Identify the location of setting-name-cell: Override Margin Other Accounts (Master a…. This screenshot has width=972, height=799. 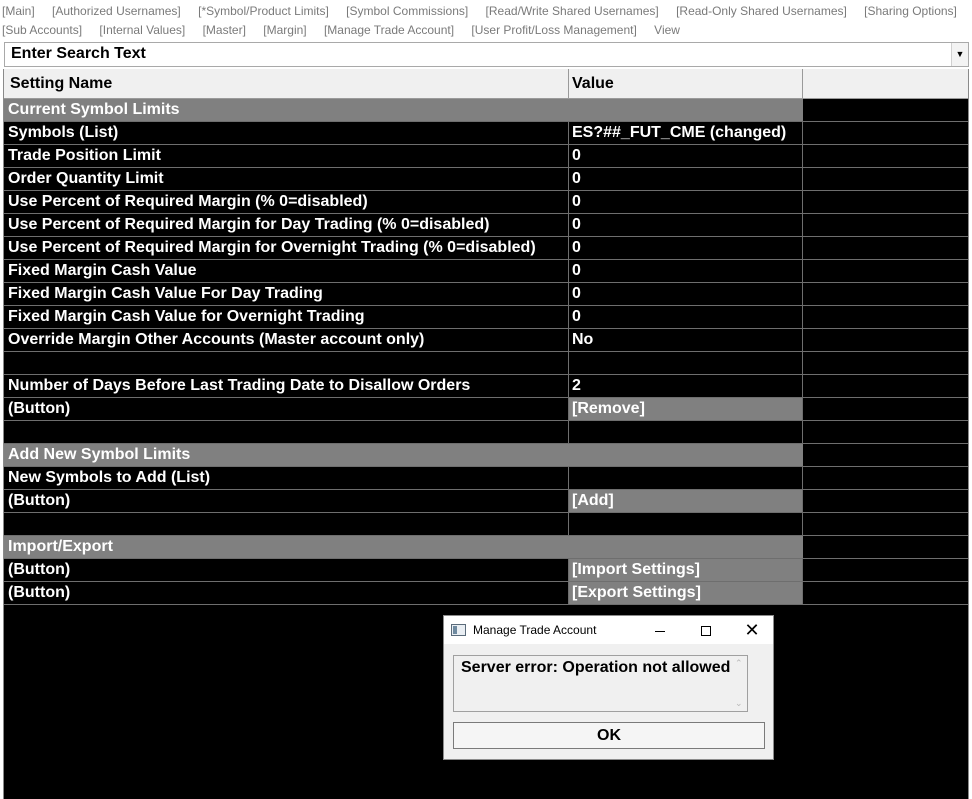
(286, 340).